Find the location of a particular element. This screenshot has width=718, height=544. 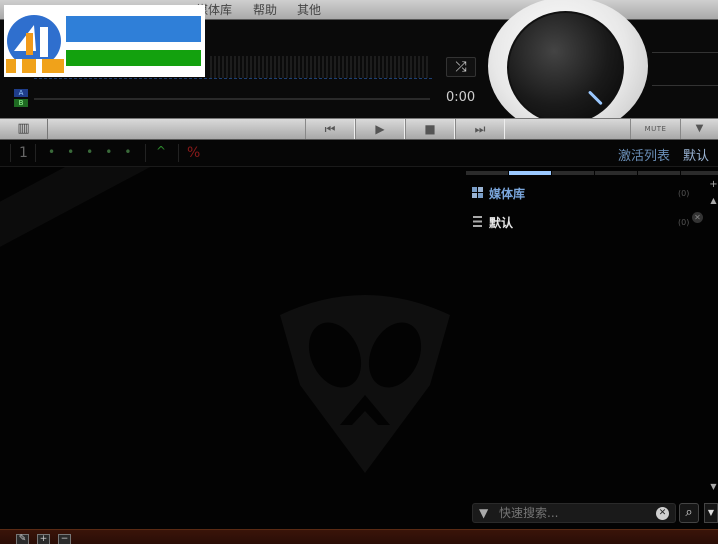

equalizer-icon: ▥ is located at coordinates (23, 128).